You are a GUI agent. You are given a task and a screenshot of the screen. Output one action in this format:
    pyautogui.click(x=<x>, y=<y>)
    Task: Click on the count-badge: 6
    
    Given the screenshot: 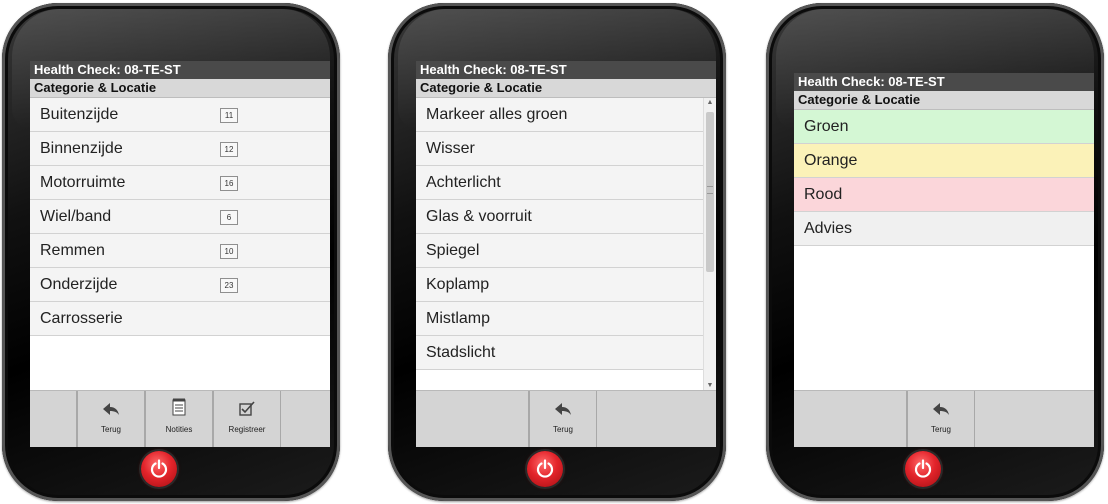 What is the action you would take?
    pyautogui.click(x=229, y=217)
    